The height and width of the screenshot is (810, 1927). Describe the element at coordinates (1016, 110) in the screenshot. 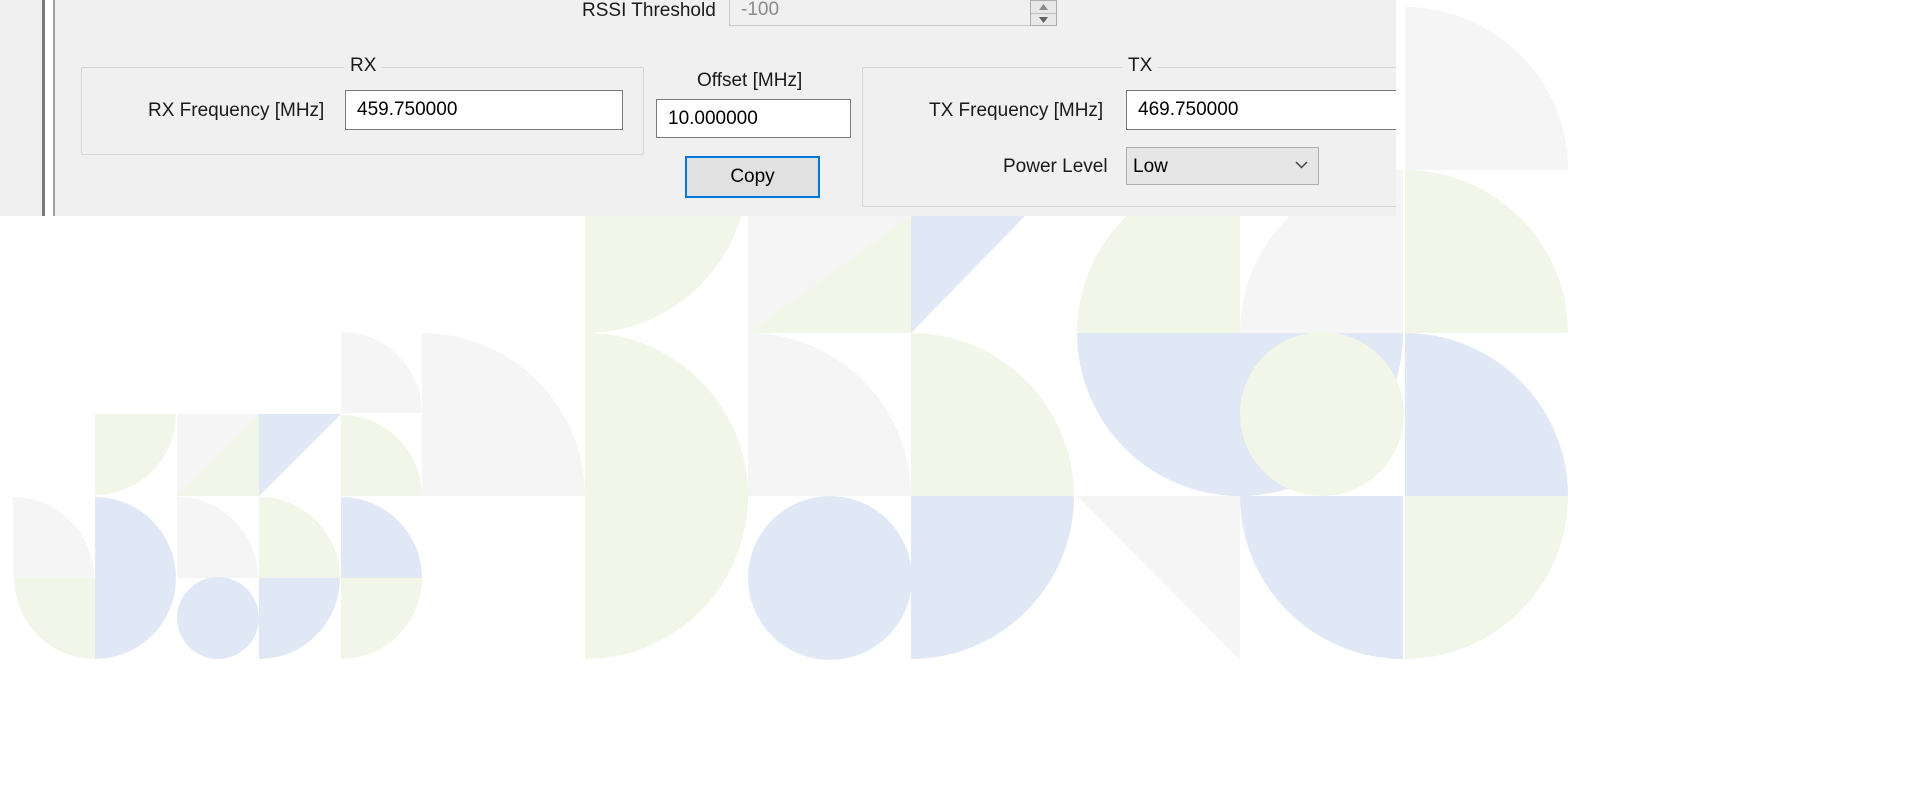

I see `tx-frequency-label: TX Frequency [MHz]` at that location.